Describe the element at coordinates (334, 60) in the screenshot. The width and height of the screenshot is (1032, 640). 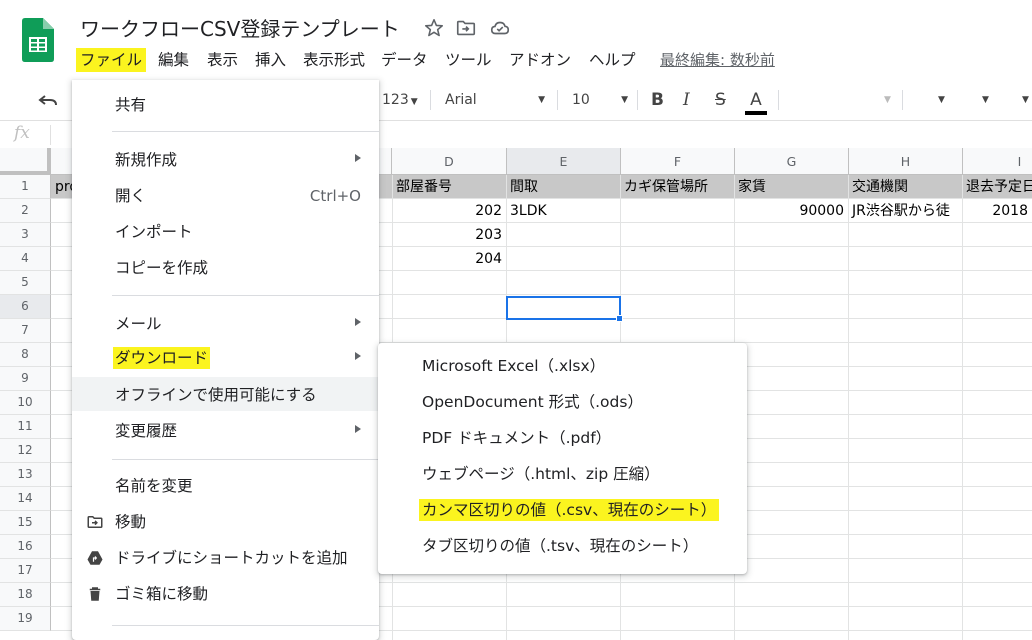
I see `menu-format: 表示形式` at that location.